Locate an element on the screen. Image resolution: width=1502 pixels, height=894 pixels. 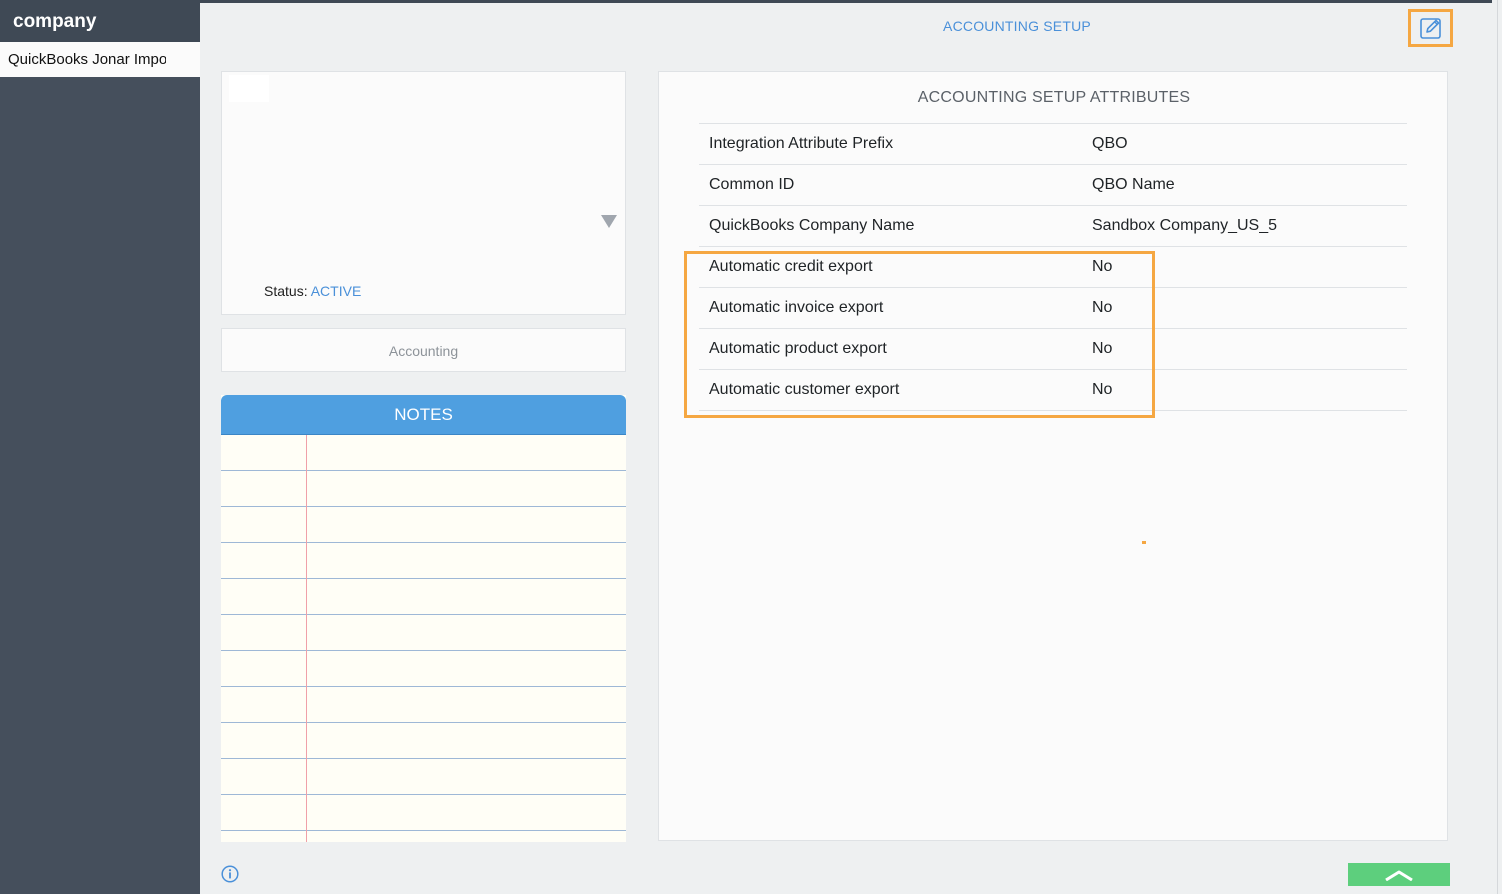
scroll-to-top-button is located at coordinates (1399, 874).